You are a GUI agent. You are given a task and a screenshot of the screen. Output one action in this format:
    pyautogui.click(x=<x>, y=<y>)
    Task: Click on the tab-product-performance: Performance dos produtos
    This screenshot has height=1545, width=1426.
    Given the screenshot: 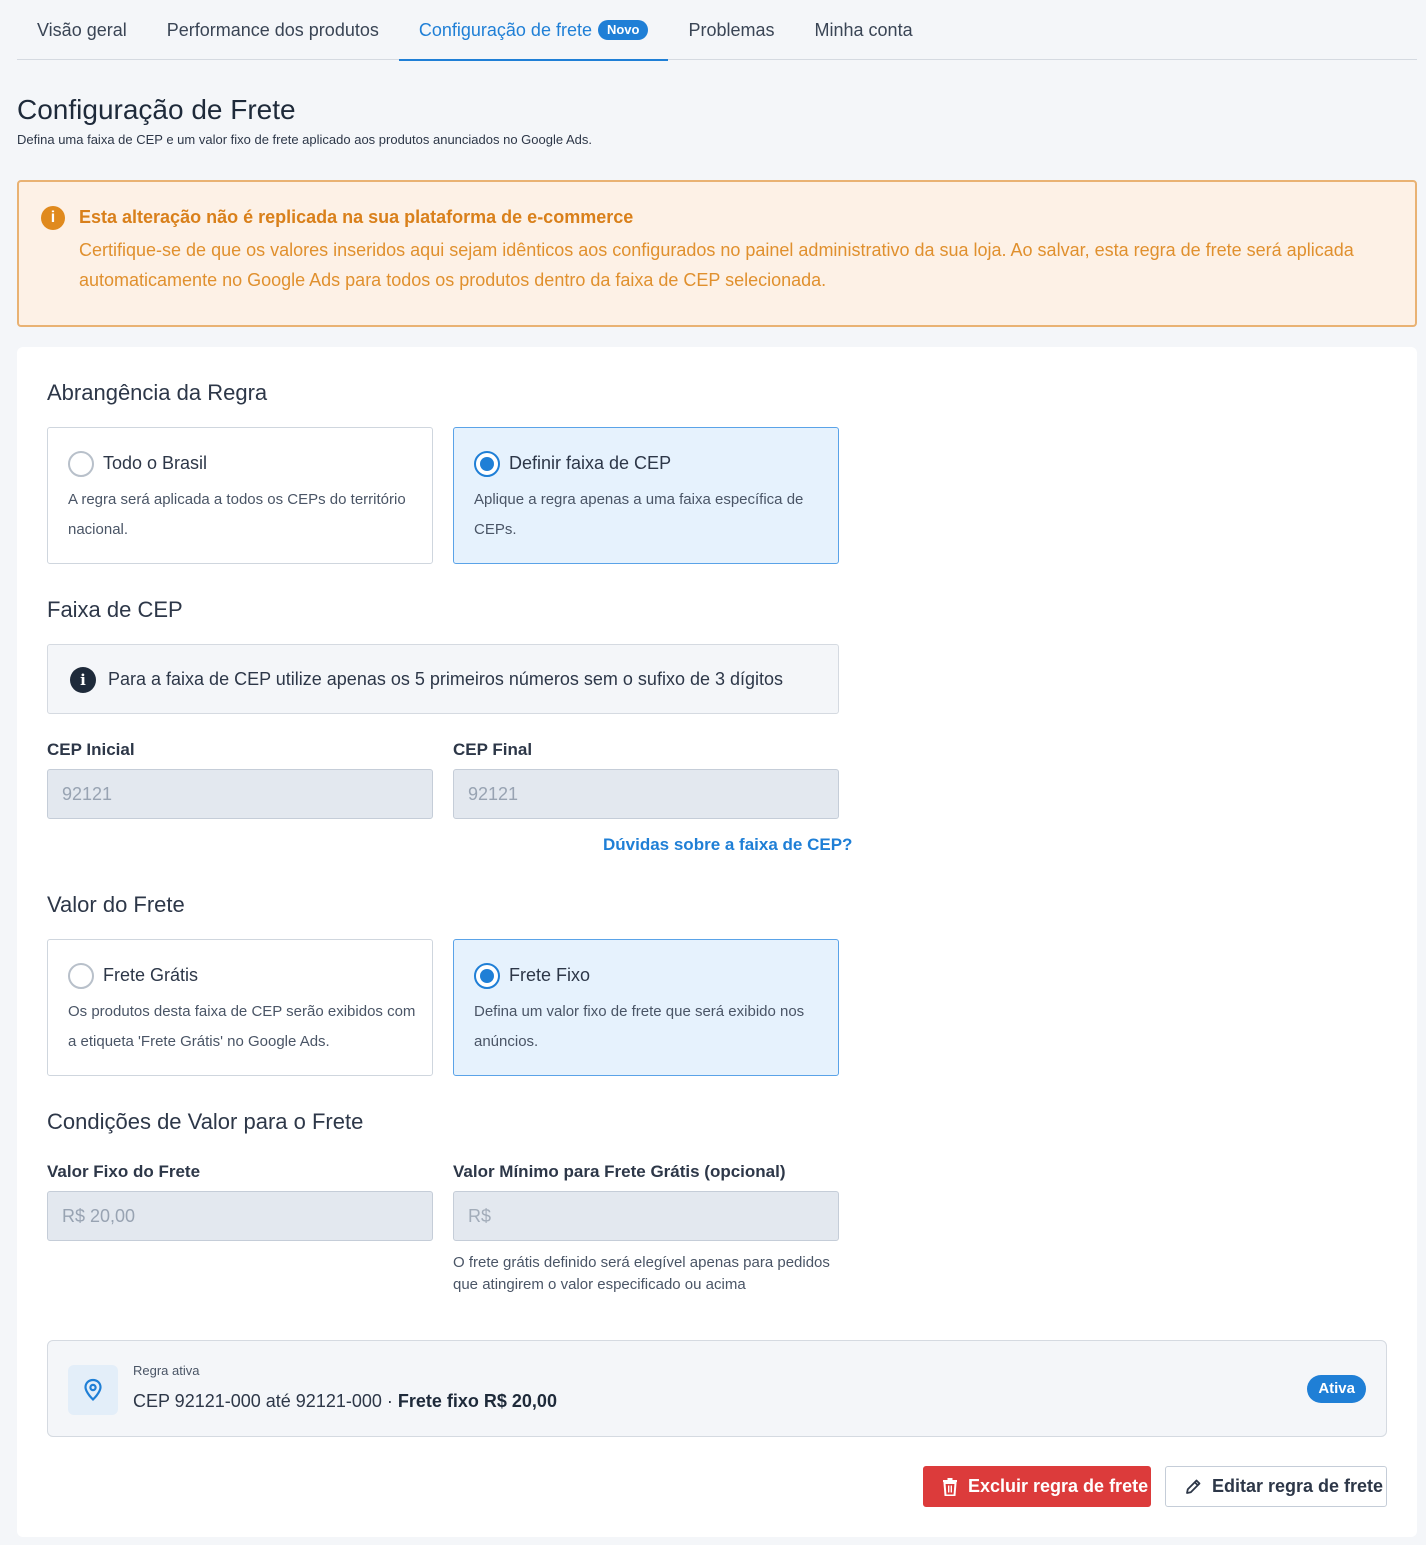 What is the action you would take?
    pyautogui.click(x=273, y=30)
    